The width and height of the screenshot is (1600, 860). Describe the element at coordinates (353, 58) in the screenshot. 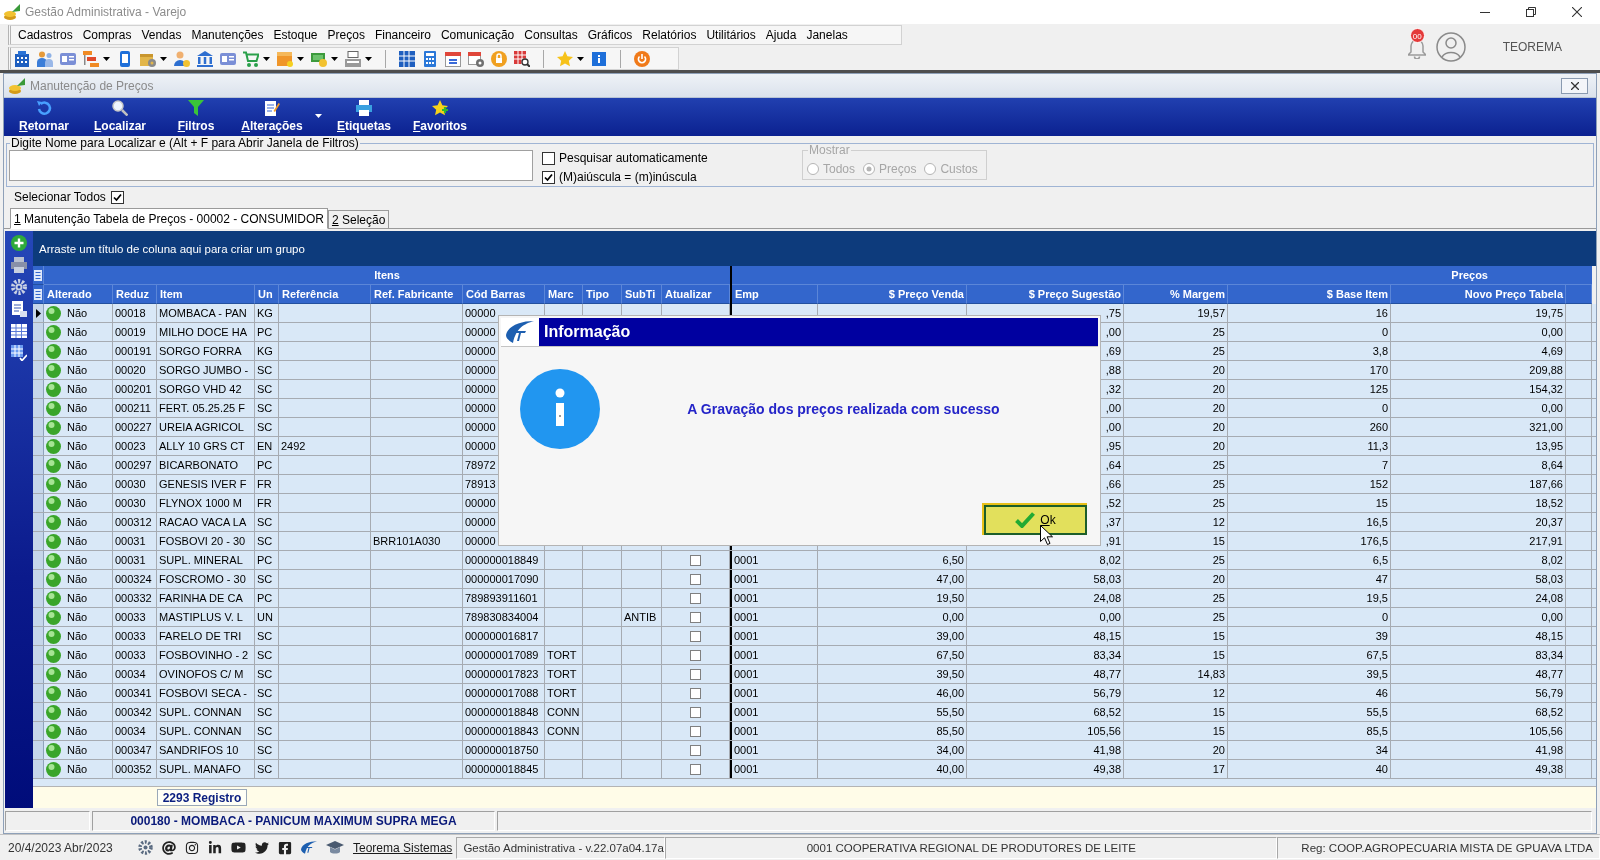

I see `cash-register-icon` at that location.